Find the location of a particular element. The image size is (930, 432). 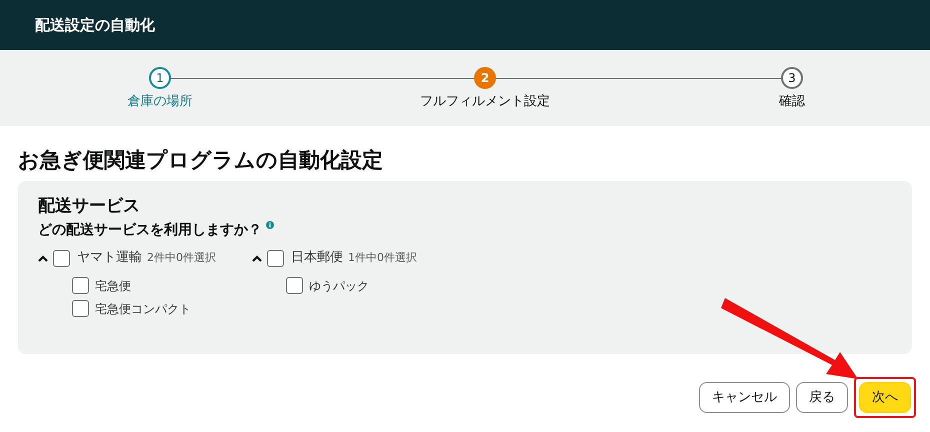

service-label: 宅急便 is located at coordinates (113, 286).